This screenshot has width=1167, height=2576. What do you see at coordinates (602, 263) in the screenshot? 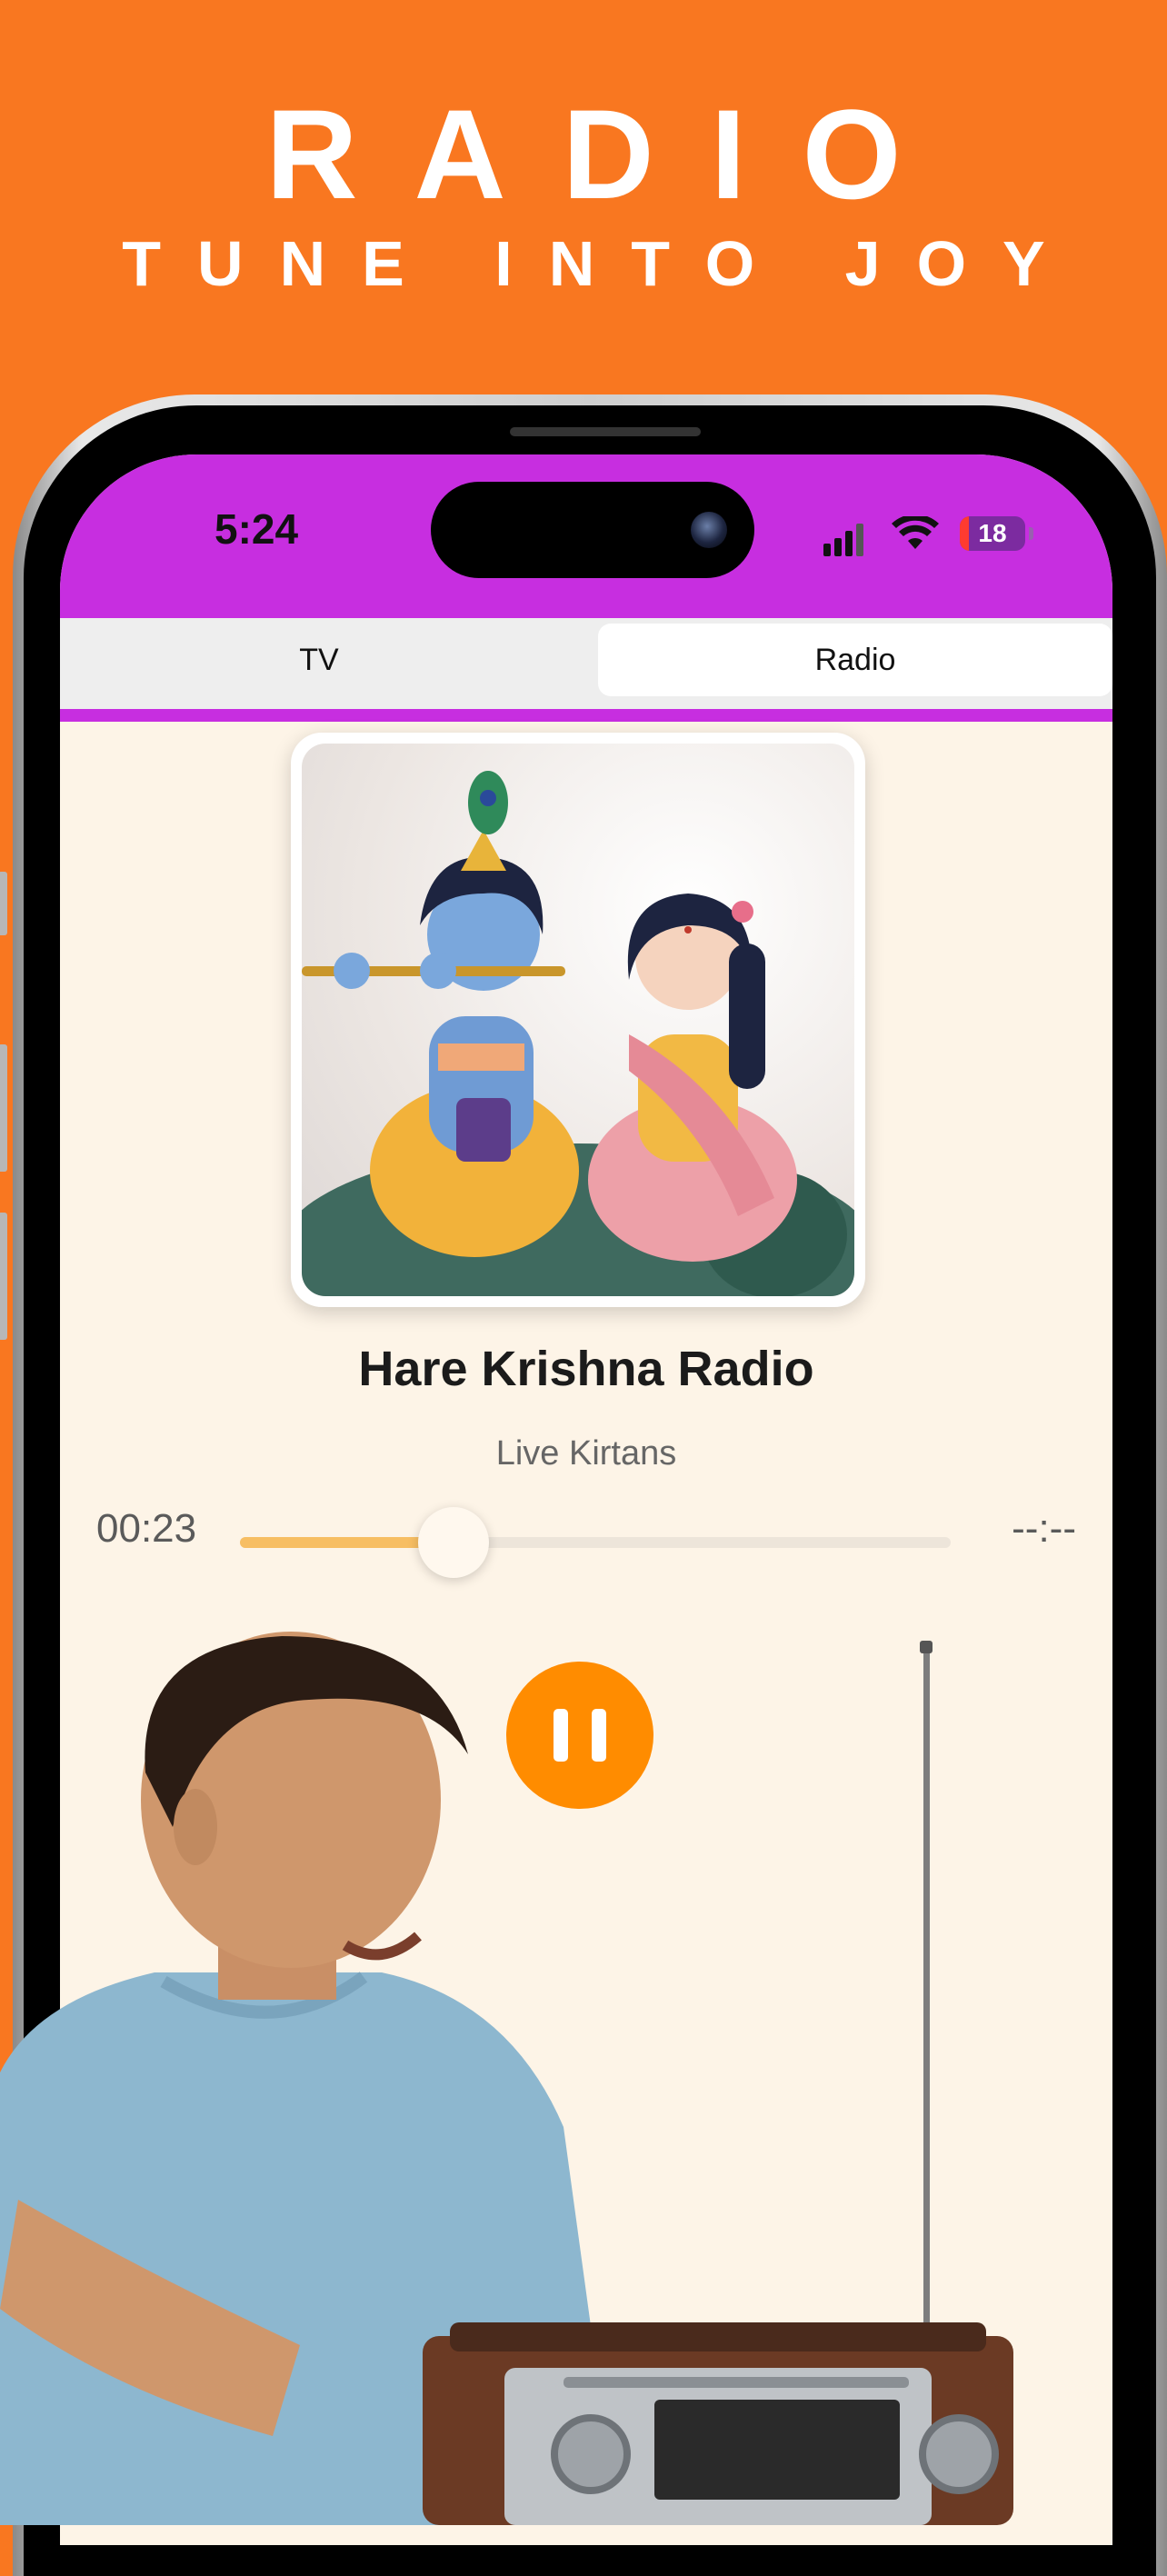
I see `banner-tagline: TUNE INTO JOY` at bounding box center [602, 263].